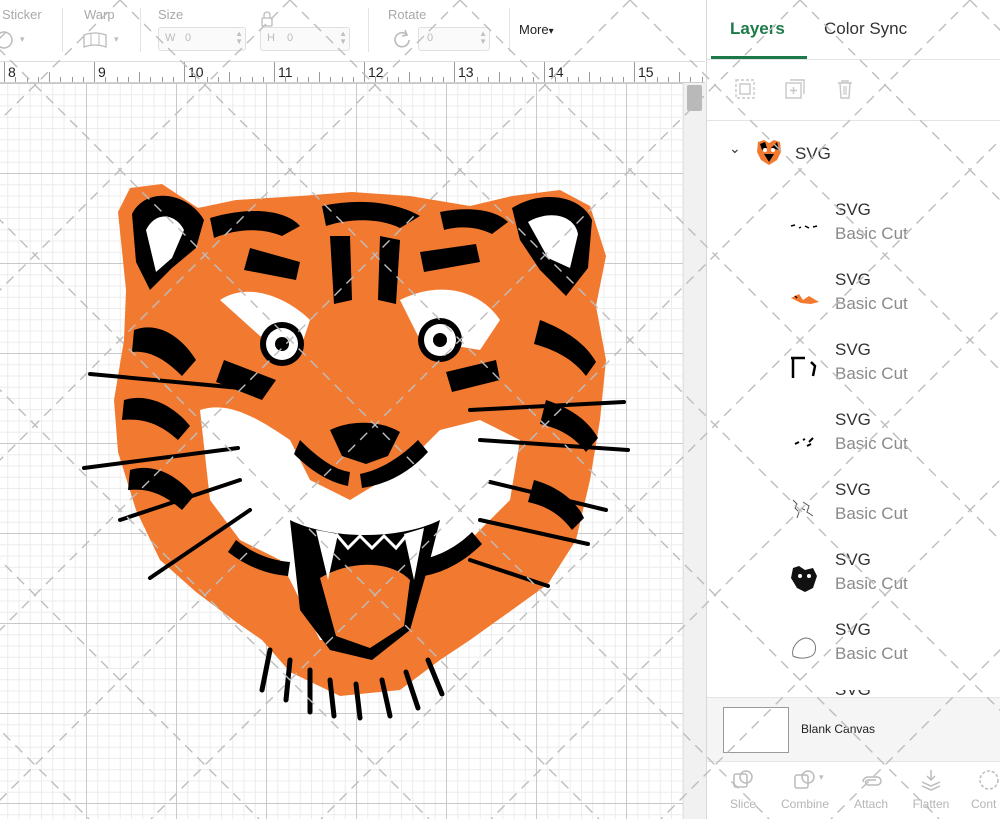 The height and width of the screenshot is (820, 1000). Describe the element at coordinates (887, 693) in the screenshot. I see `layer-item-clipped: SVG` at that location.